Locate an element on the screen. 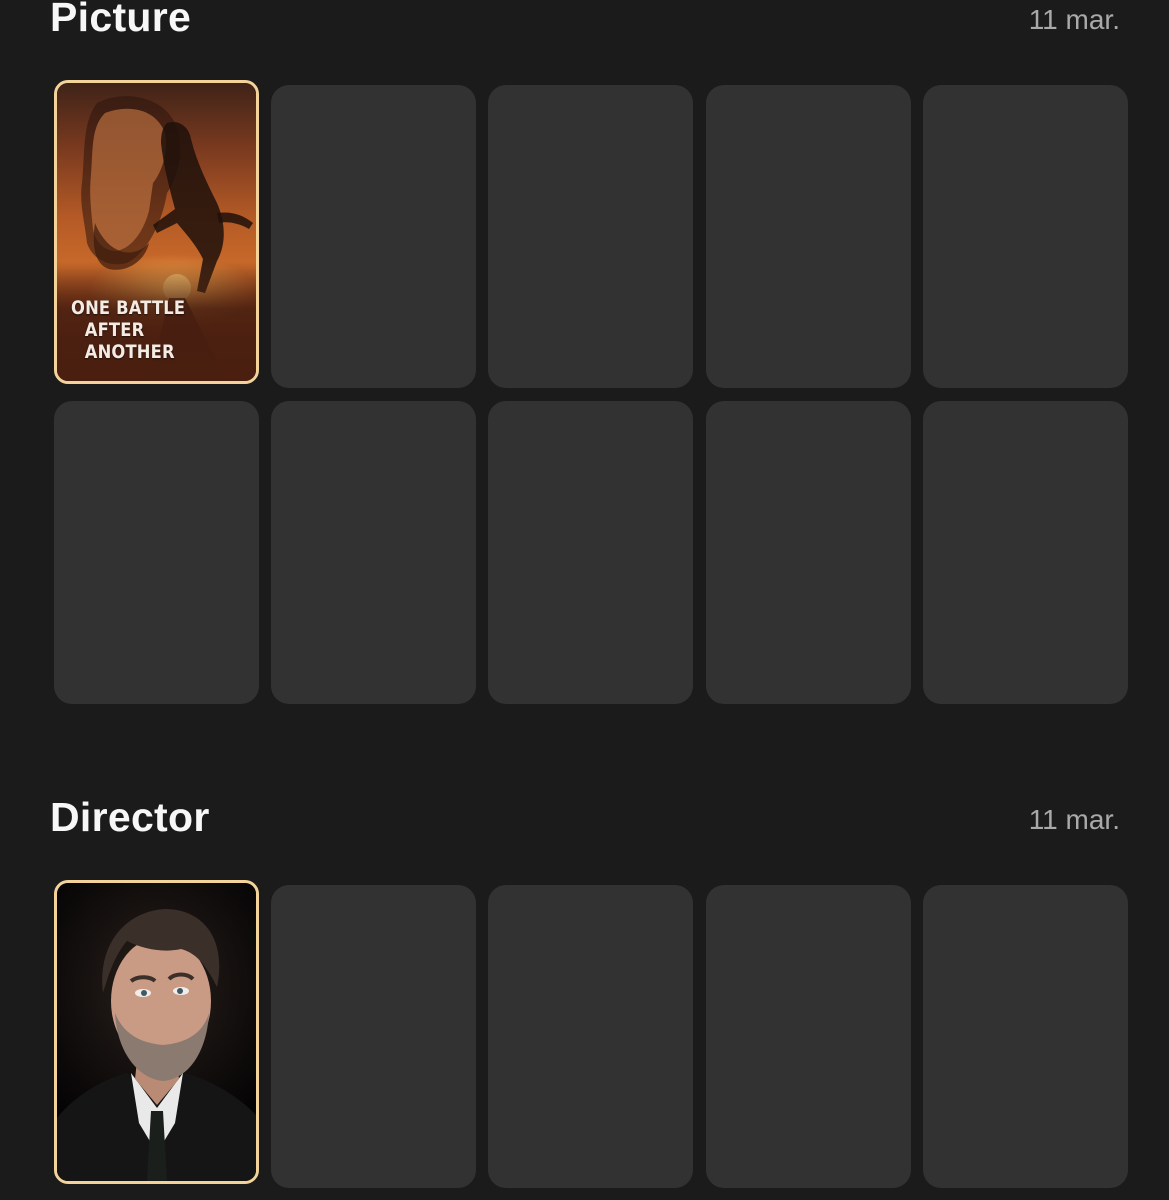 Image resolution: width=1169 pixels, height=1200 pixels. nominee-slot-selected: ONE BATTLE AFTER ANOTHER is located at coordinates (156, 232).